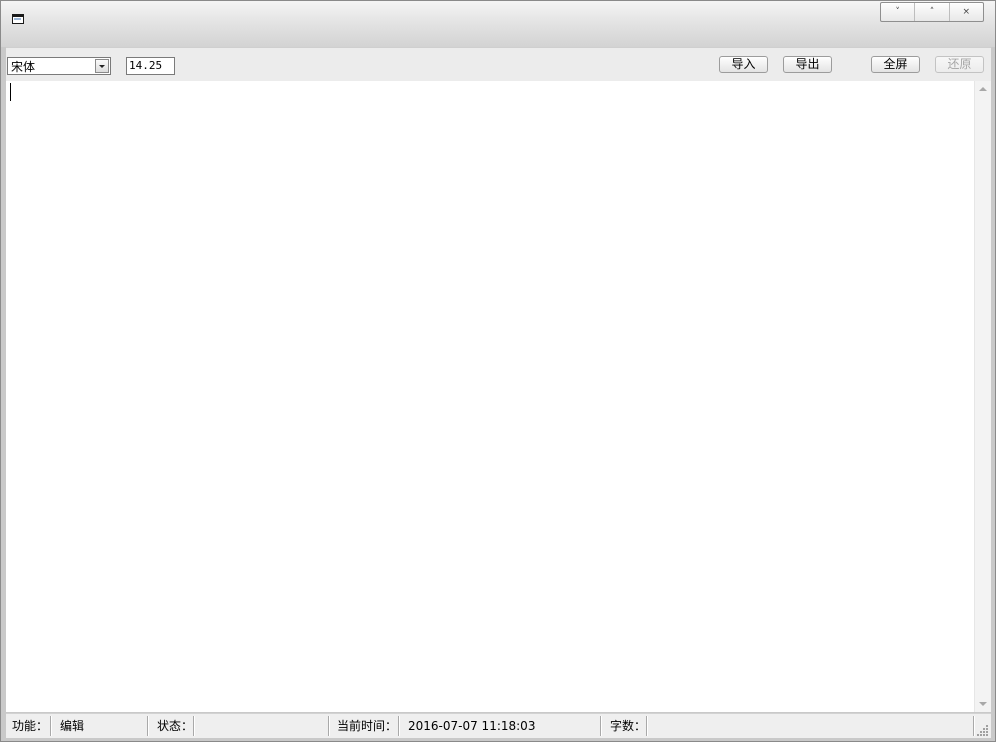  Describe the element at coordinates (983, 730) in the screenshot. I see `resize-grip-icon` at that location.